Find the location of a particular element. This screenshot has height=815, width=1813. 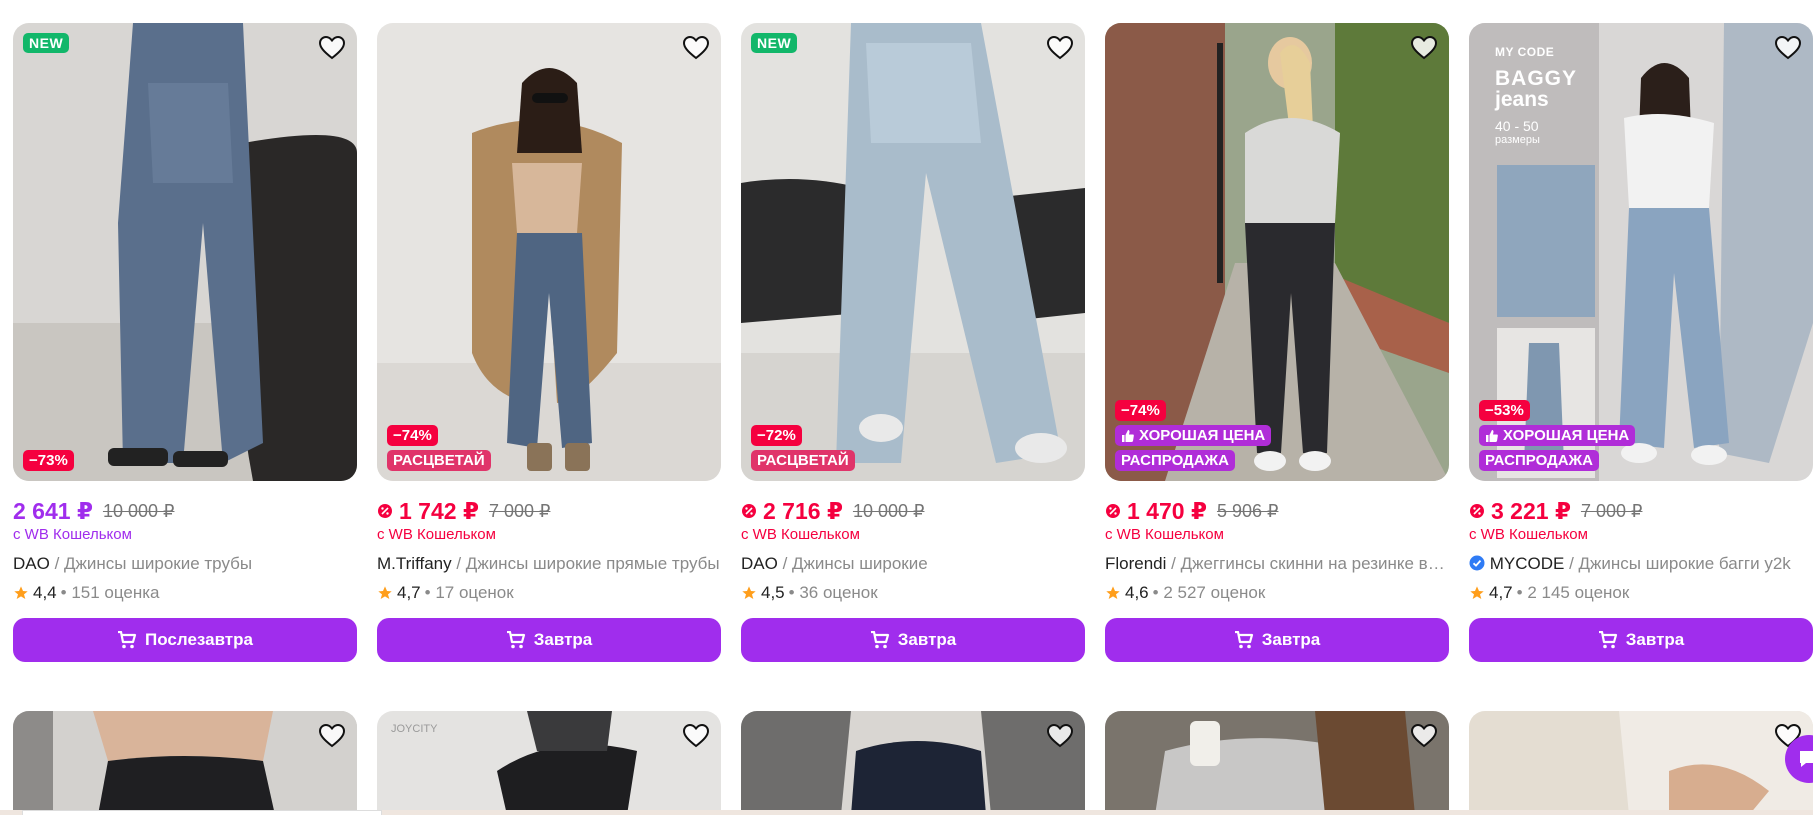

badge-stack: −74% ХОРОШАЯ ЦЕНА РАСПРОДАЖА is located at coordinates (1193, 435).